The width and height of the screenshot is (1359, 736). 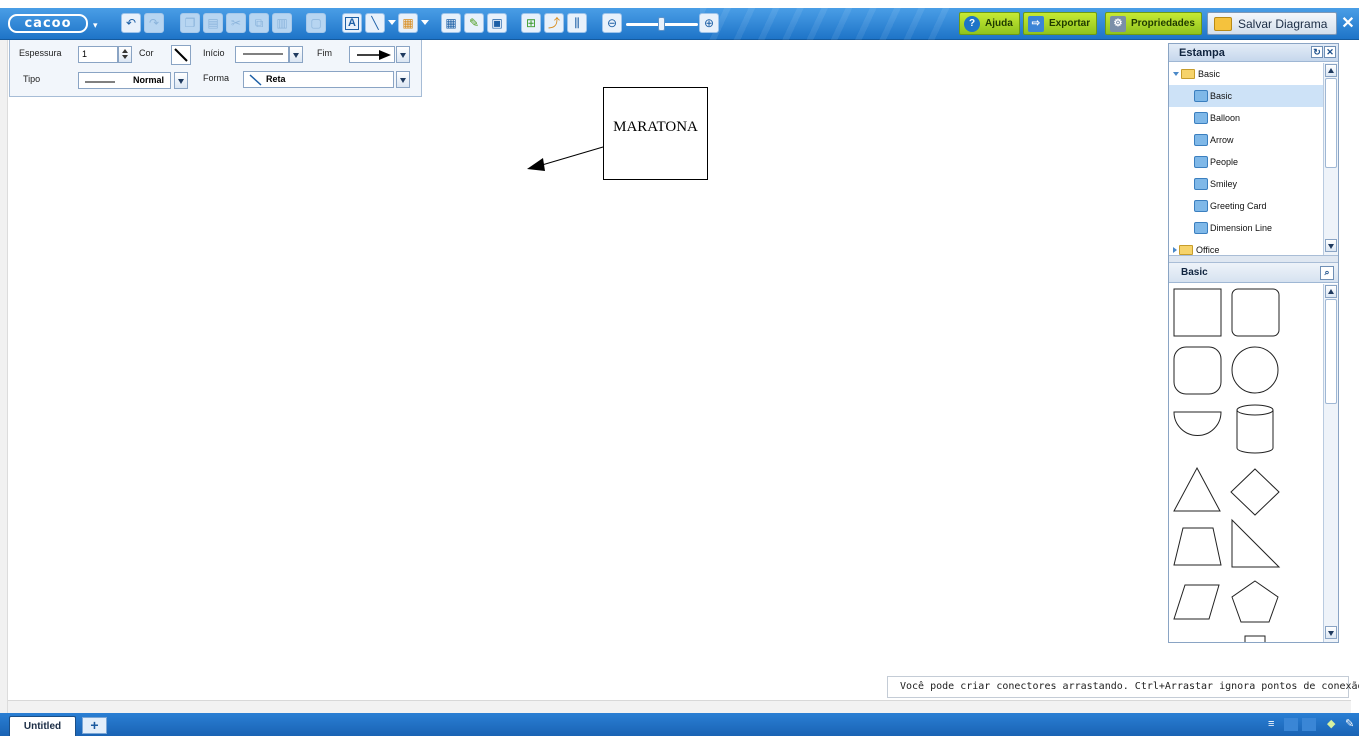 I want to click on line-type-dropdown, so click(x=181, y=80).